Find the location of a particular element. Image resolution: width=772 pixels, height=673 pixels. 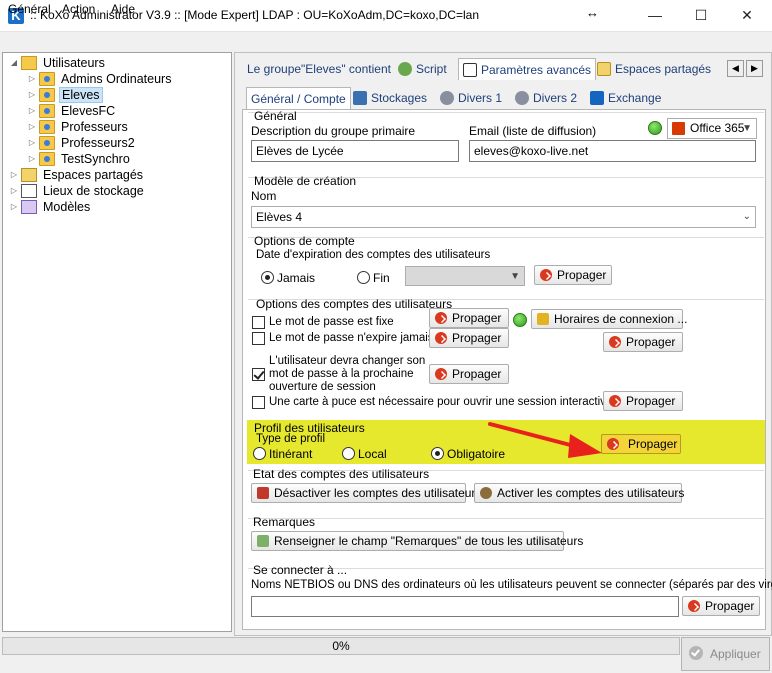

pwd-fixe-label: Le mot de passe est fixe is located at coordinates (331, 322).